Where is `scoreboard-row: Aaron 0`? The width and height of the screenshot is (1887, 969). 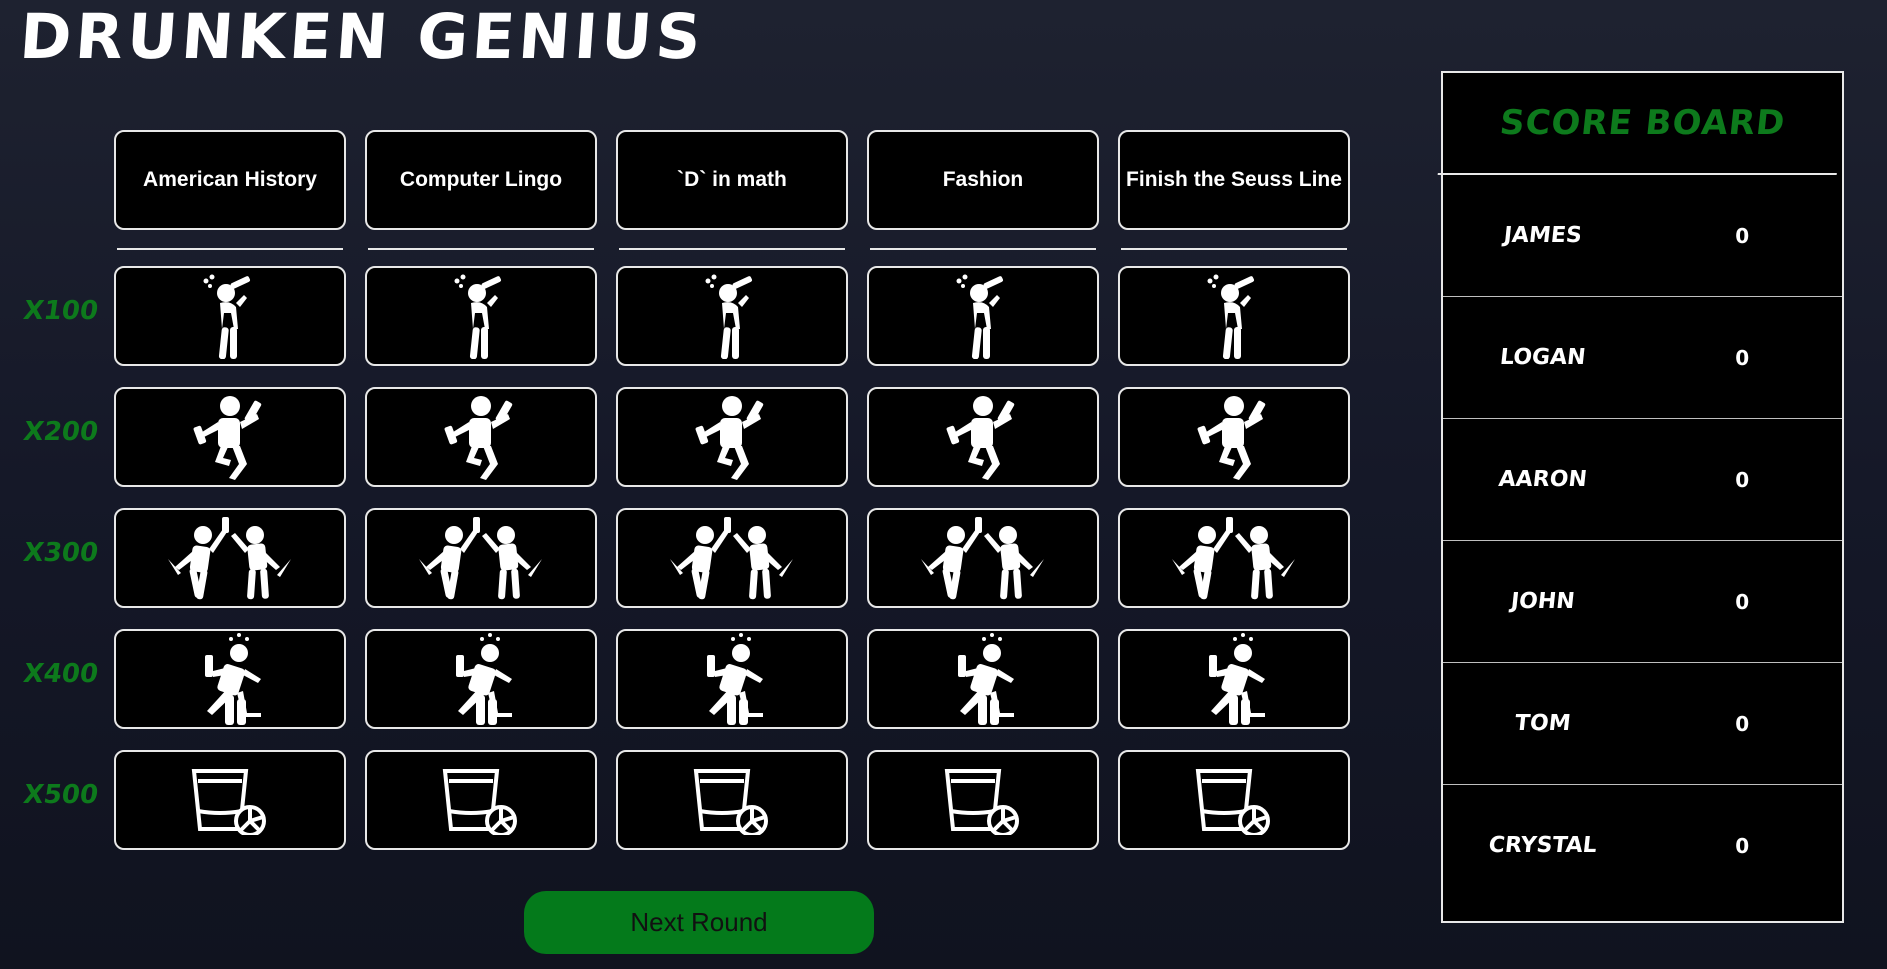
scoreboard-row: Aaron 0 is located at coordinates (1642, 480).